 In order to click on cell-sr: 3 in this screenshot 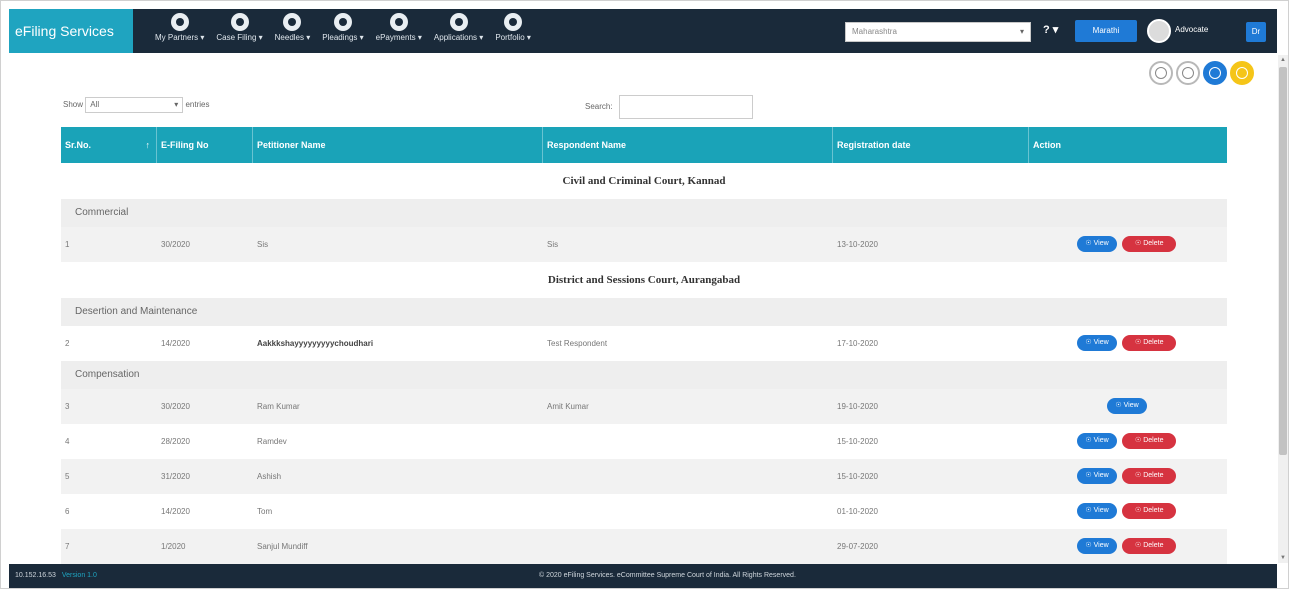, I will do `click(67, 406)`.